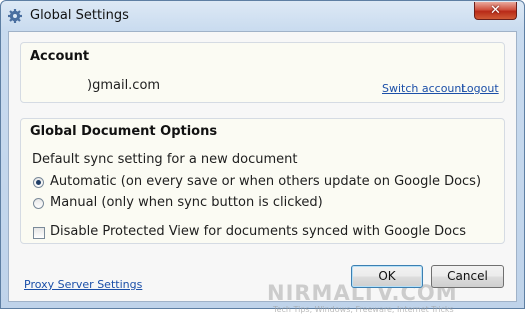 The height and width of the screenshot is (314, 525). I want to click on close-icon: ✕, so click(495, 10).